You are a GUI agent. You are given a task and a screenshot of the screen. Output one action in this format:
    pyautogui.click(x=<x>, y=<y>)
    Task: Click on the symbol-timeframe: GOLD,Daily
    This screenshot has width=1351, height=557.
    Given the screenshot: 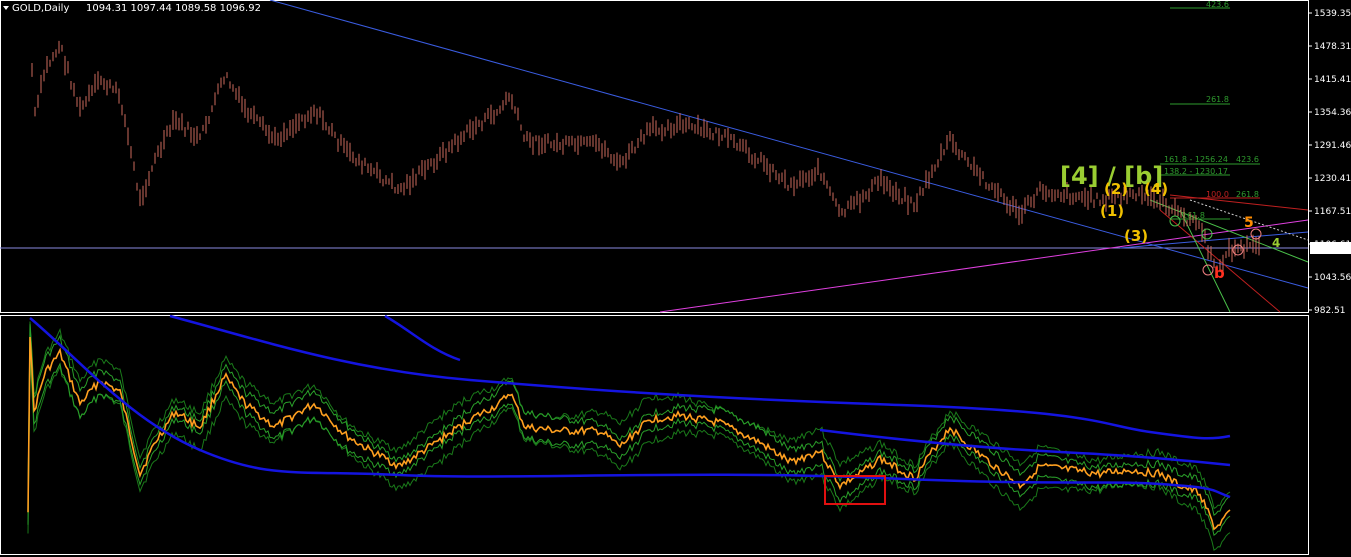 What is the action you would take?
    pyautogui.click(x=40, y=8)
    